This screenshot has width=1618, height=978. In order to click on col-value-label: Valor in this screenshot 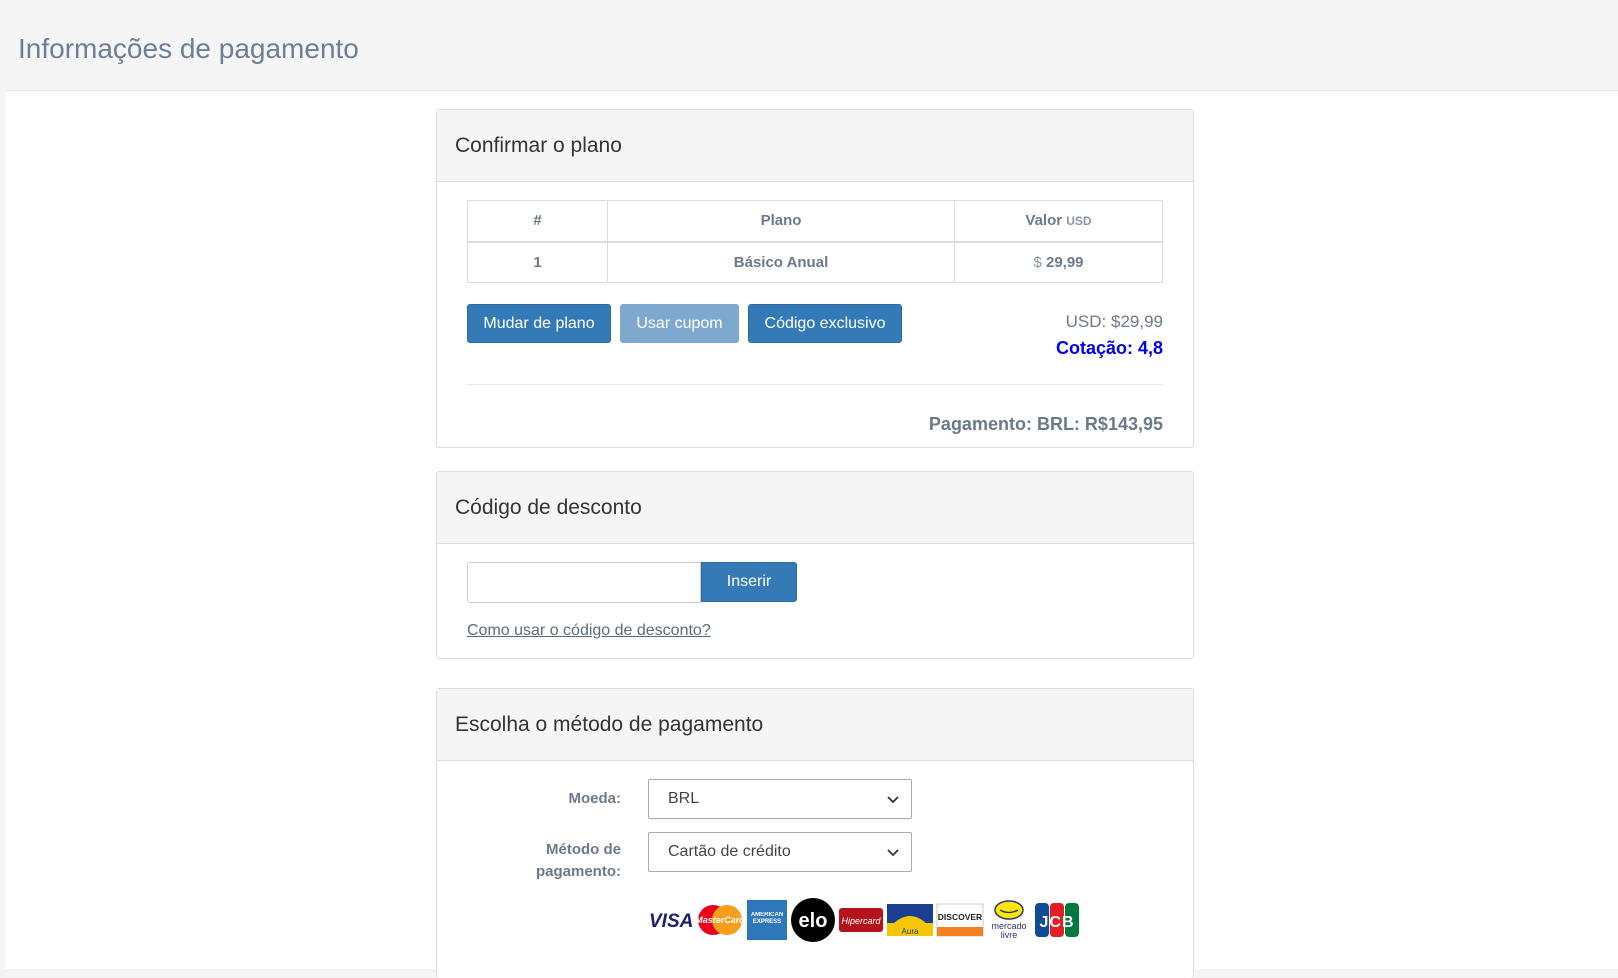, I will do `click(1044, 221)`.